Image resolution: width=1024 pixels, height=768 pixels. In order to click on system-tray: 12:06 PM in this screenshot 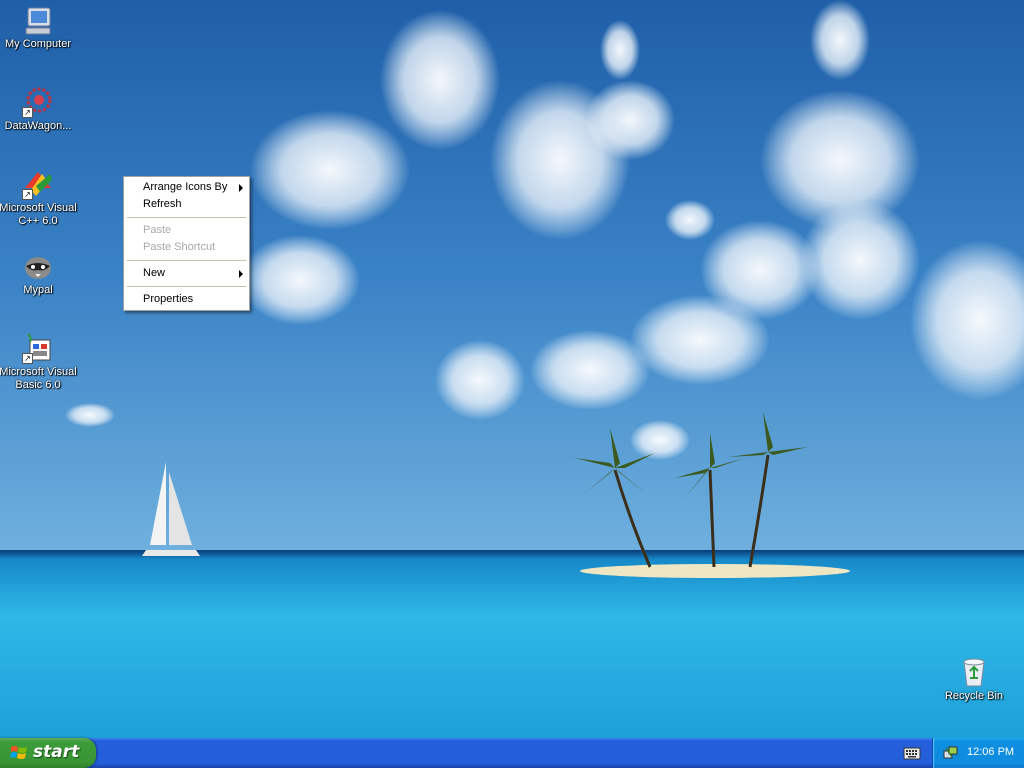, I will do `click(978, 753)`.